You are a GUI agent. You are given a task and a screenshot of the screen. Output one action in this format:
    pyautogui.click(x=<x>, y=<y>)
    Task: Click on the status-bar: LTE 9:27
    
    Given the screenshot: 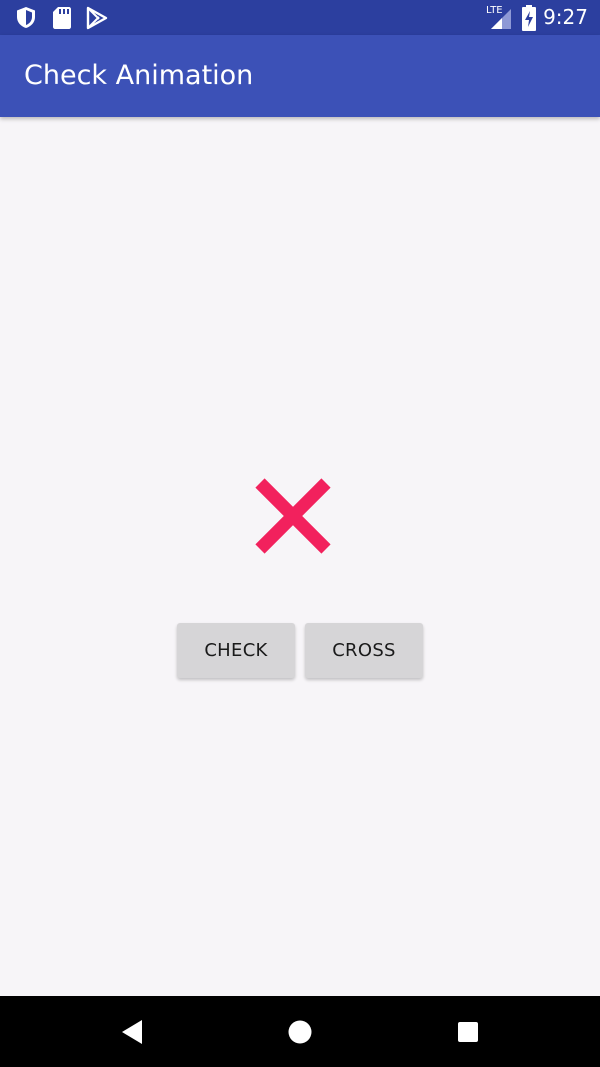 What is the action you would take?
    pyautogui.click(x=300, y=17)
    